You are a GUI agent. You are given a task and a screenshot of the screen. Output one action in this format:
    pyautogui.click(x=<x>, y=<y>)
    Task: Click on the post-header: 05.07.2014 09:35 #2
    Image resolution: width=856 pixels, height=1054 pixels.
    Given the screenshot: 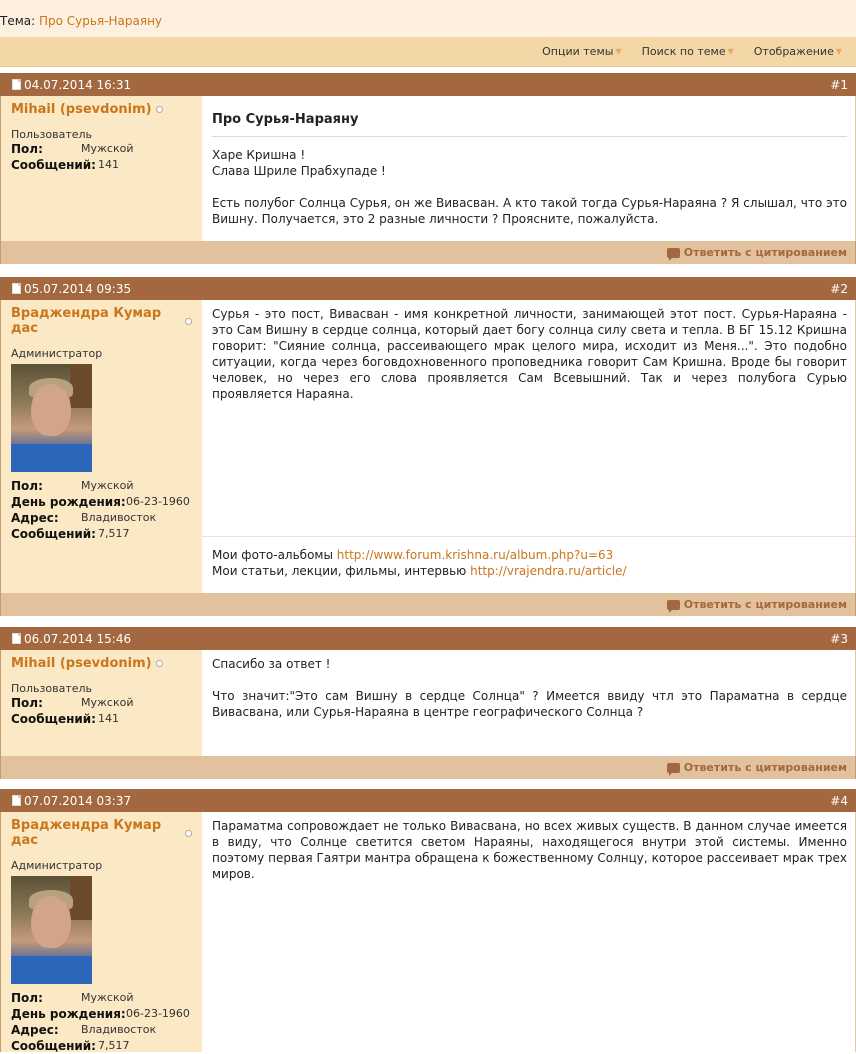 What is the action you would take?
    pyautogui.click(x=428, y=288)
    